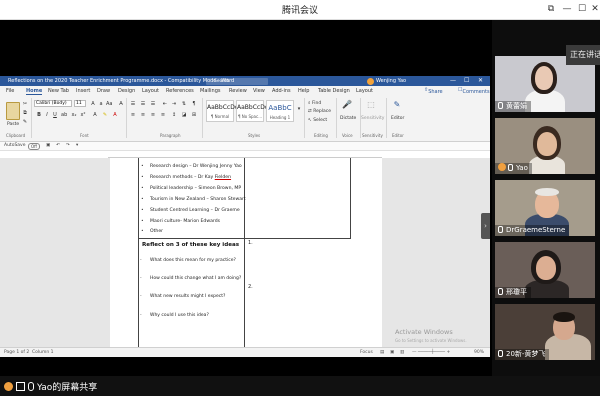 The height and width of the screenshot is (396, 600). I want to click on close-icon: ✕, so click(594, 9).